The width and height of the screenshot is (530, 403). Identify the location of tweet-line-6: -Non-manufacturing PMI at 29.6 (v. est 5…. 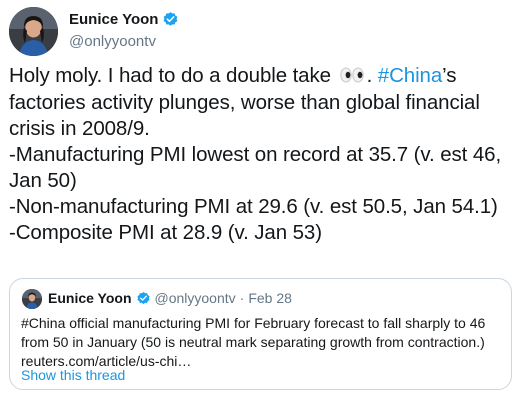
(253, 206).